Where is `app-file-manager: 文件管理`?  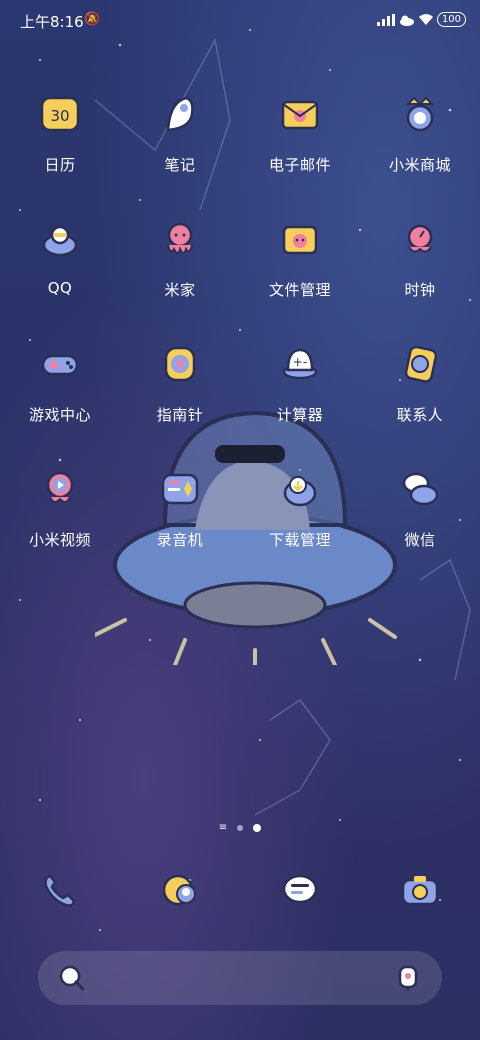
app-file-manager: 文件管理 is located at coordinates (300, 279).